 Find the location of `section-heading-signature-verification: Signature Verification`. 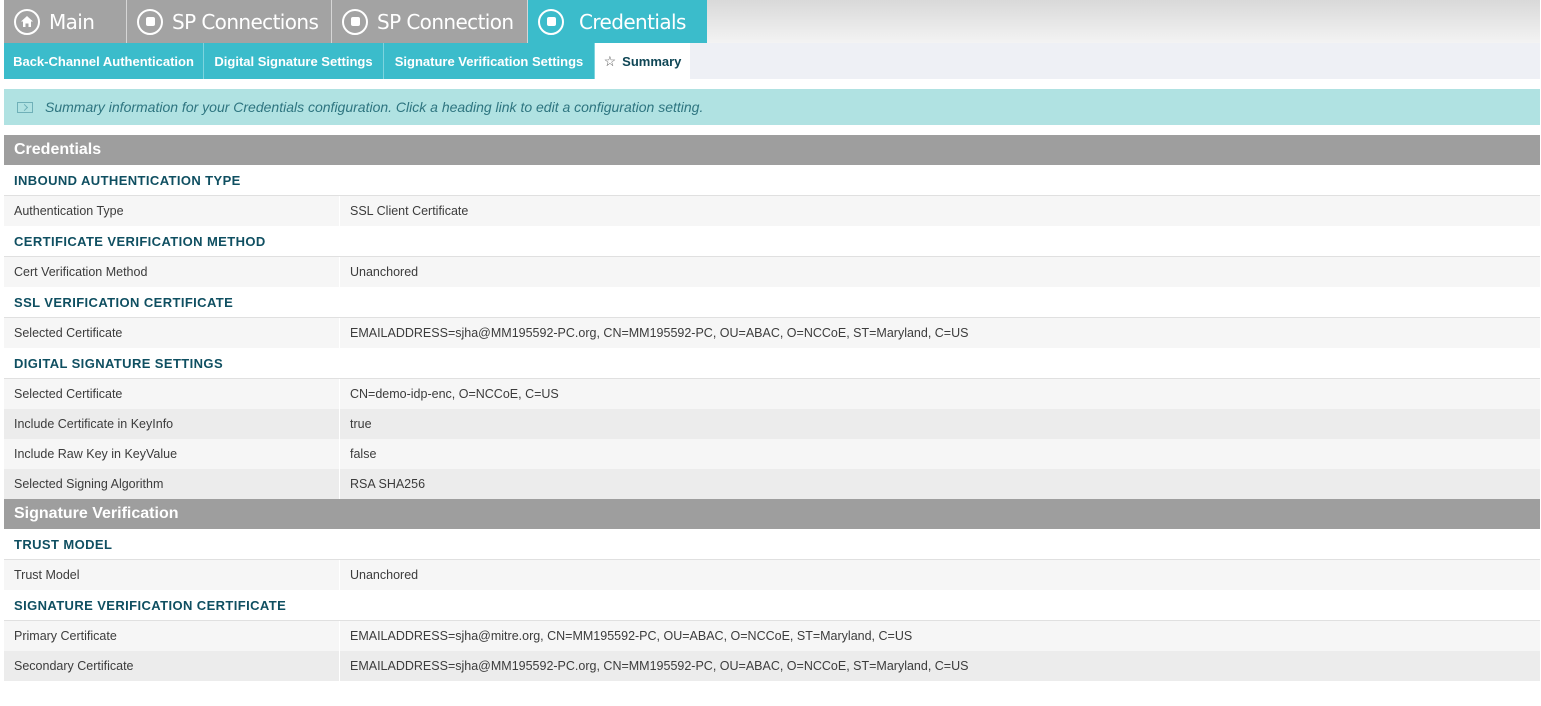

section-heading-signature-verification: Signature Verification is located at coordinates (772, 514).